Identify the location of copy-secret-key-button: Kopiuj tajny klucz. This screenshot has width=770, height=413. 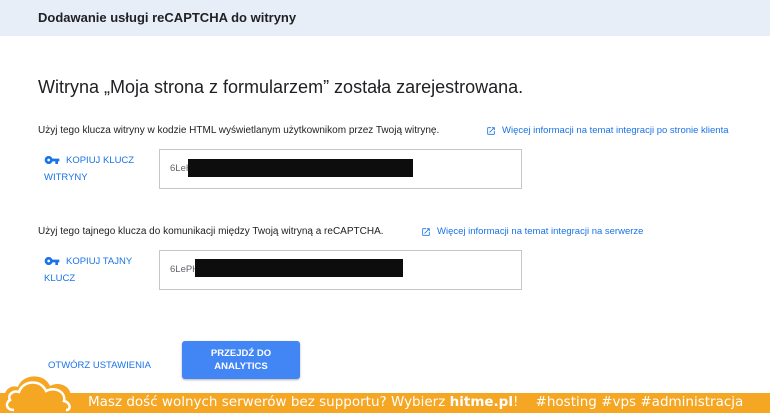
(99, 270).